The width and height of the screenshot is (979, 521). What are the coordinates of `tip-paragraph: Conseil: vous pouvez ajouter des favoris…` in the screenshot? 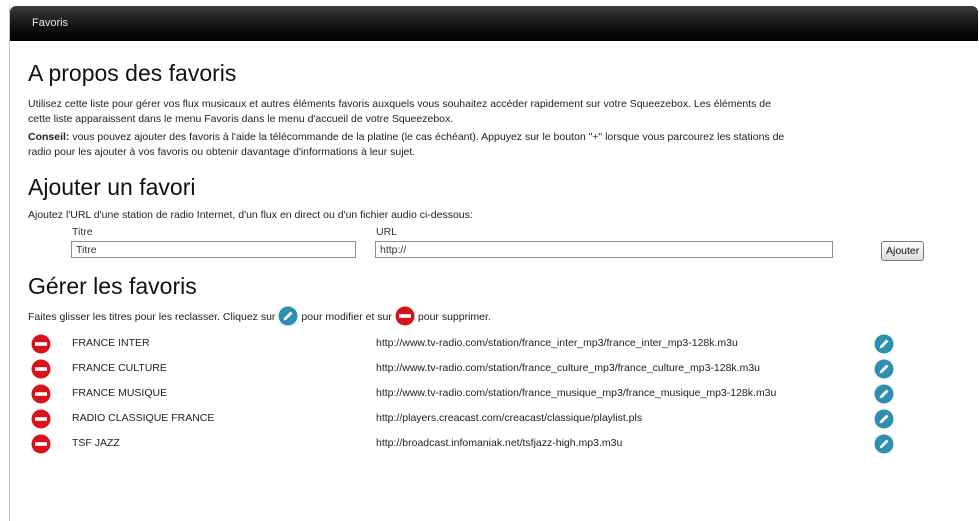 It's located at (503, 145).